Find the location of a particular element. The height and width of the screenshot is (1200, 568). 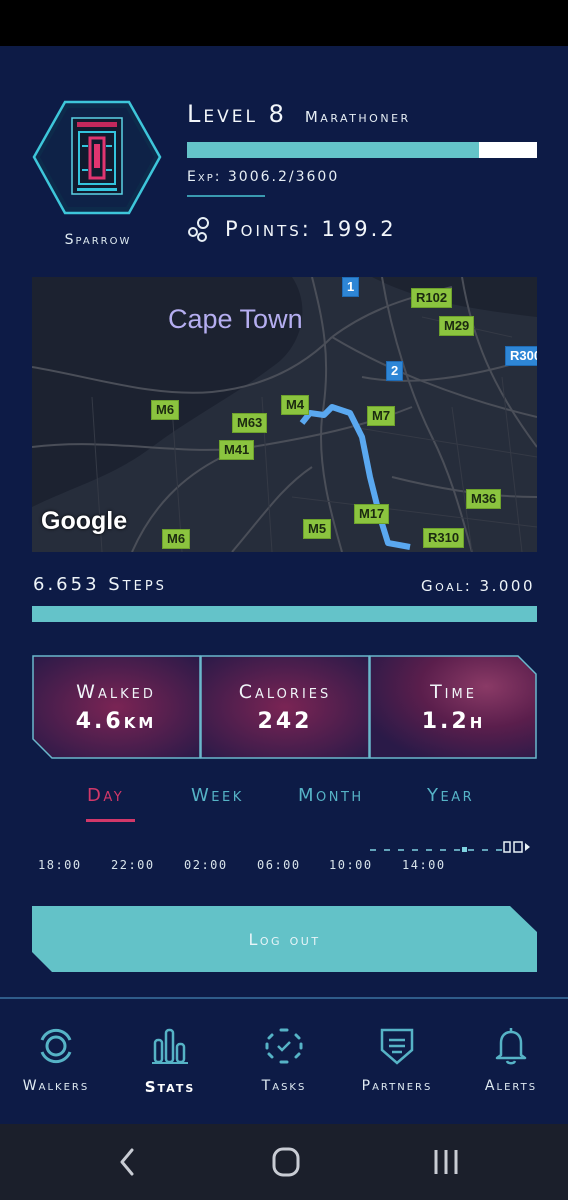

tab-month: Month is located at coordinates (331, 795).